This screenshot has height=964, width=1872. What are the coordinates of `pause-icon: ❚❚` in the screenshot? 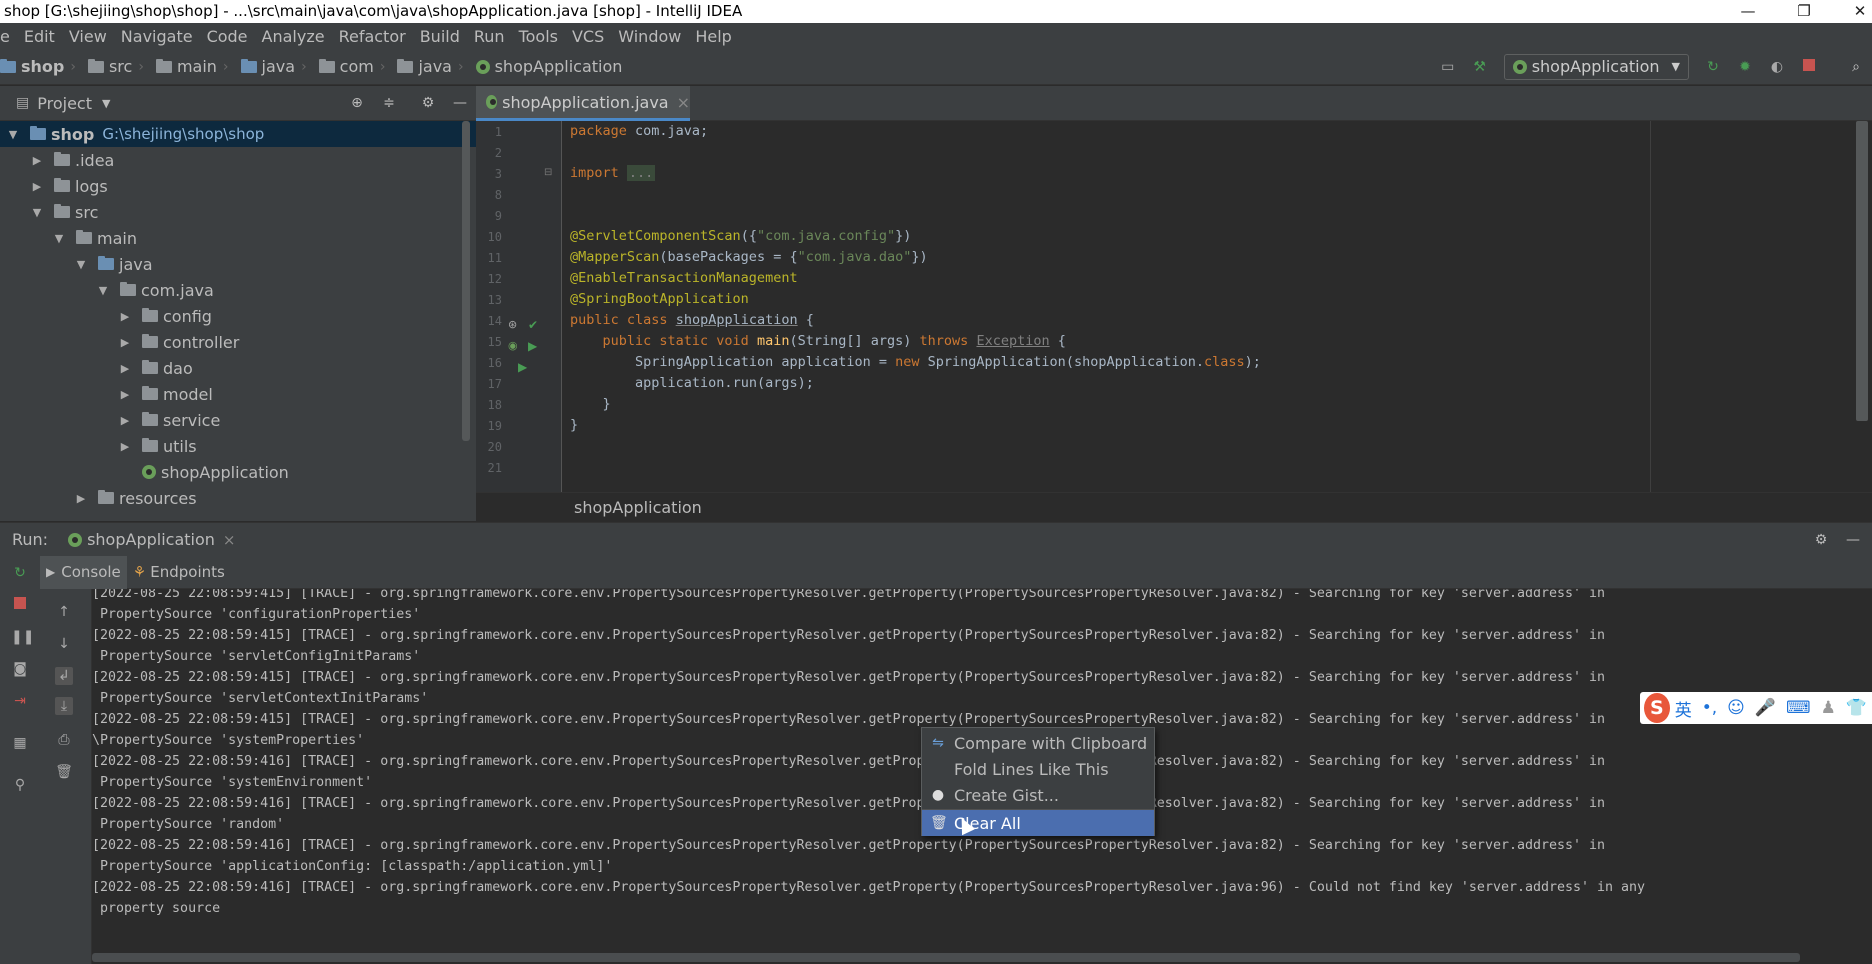 It's located at (22, 637).